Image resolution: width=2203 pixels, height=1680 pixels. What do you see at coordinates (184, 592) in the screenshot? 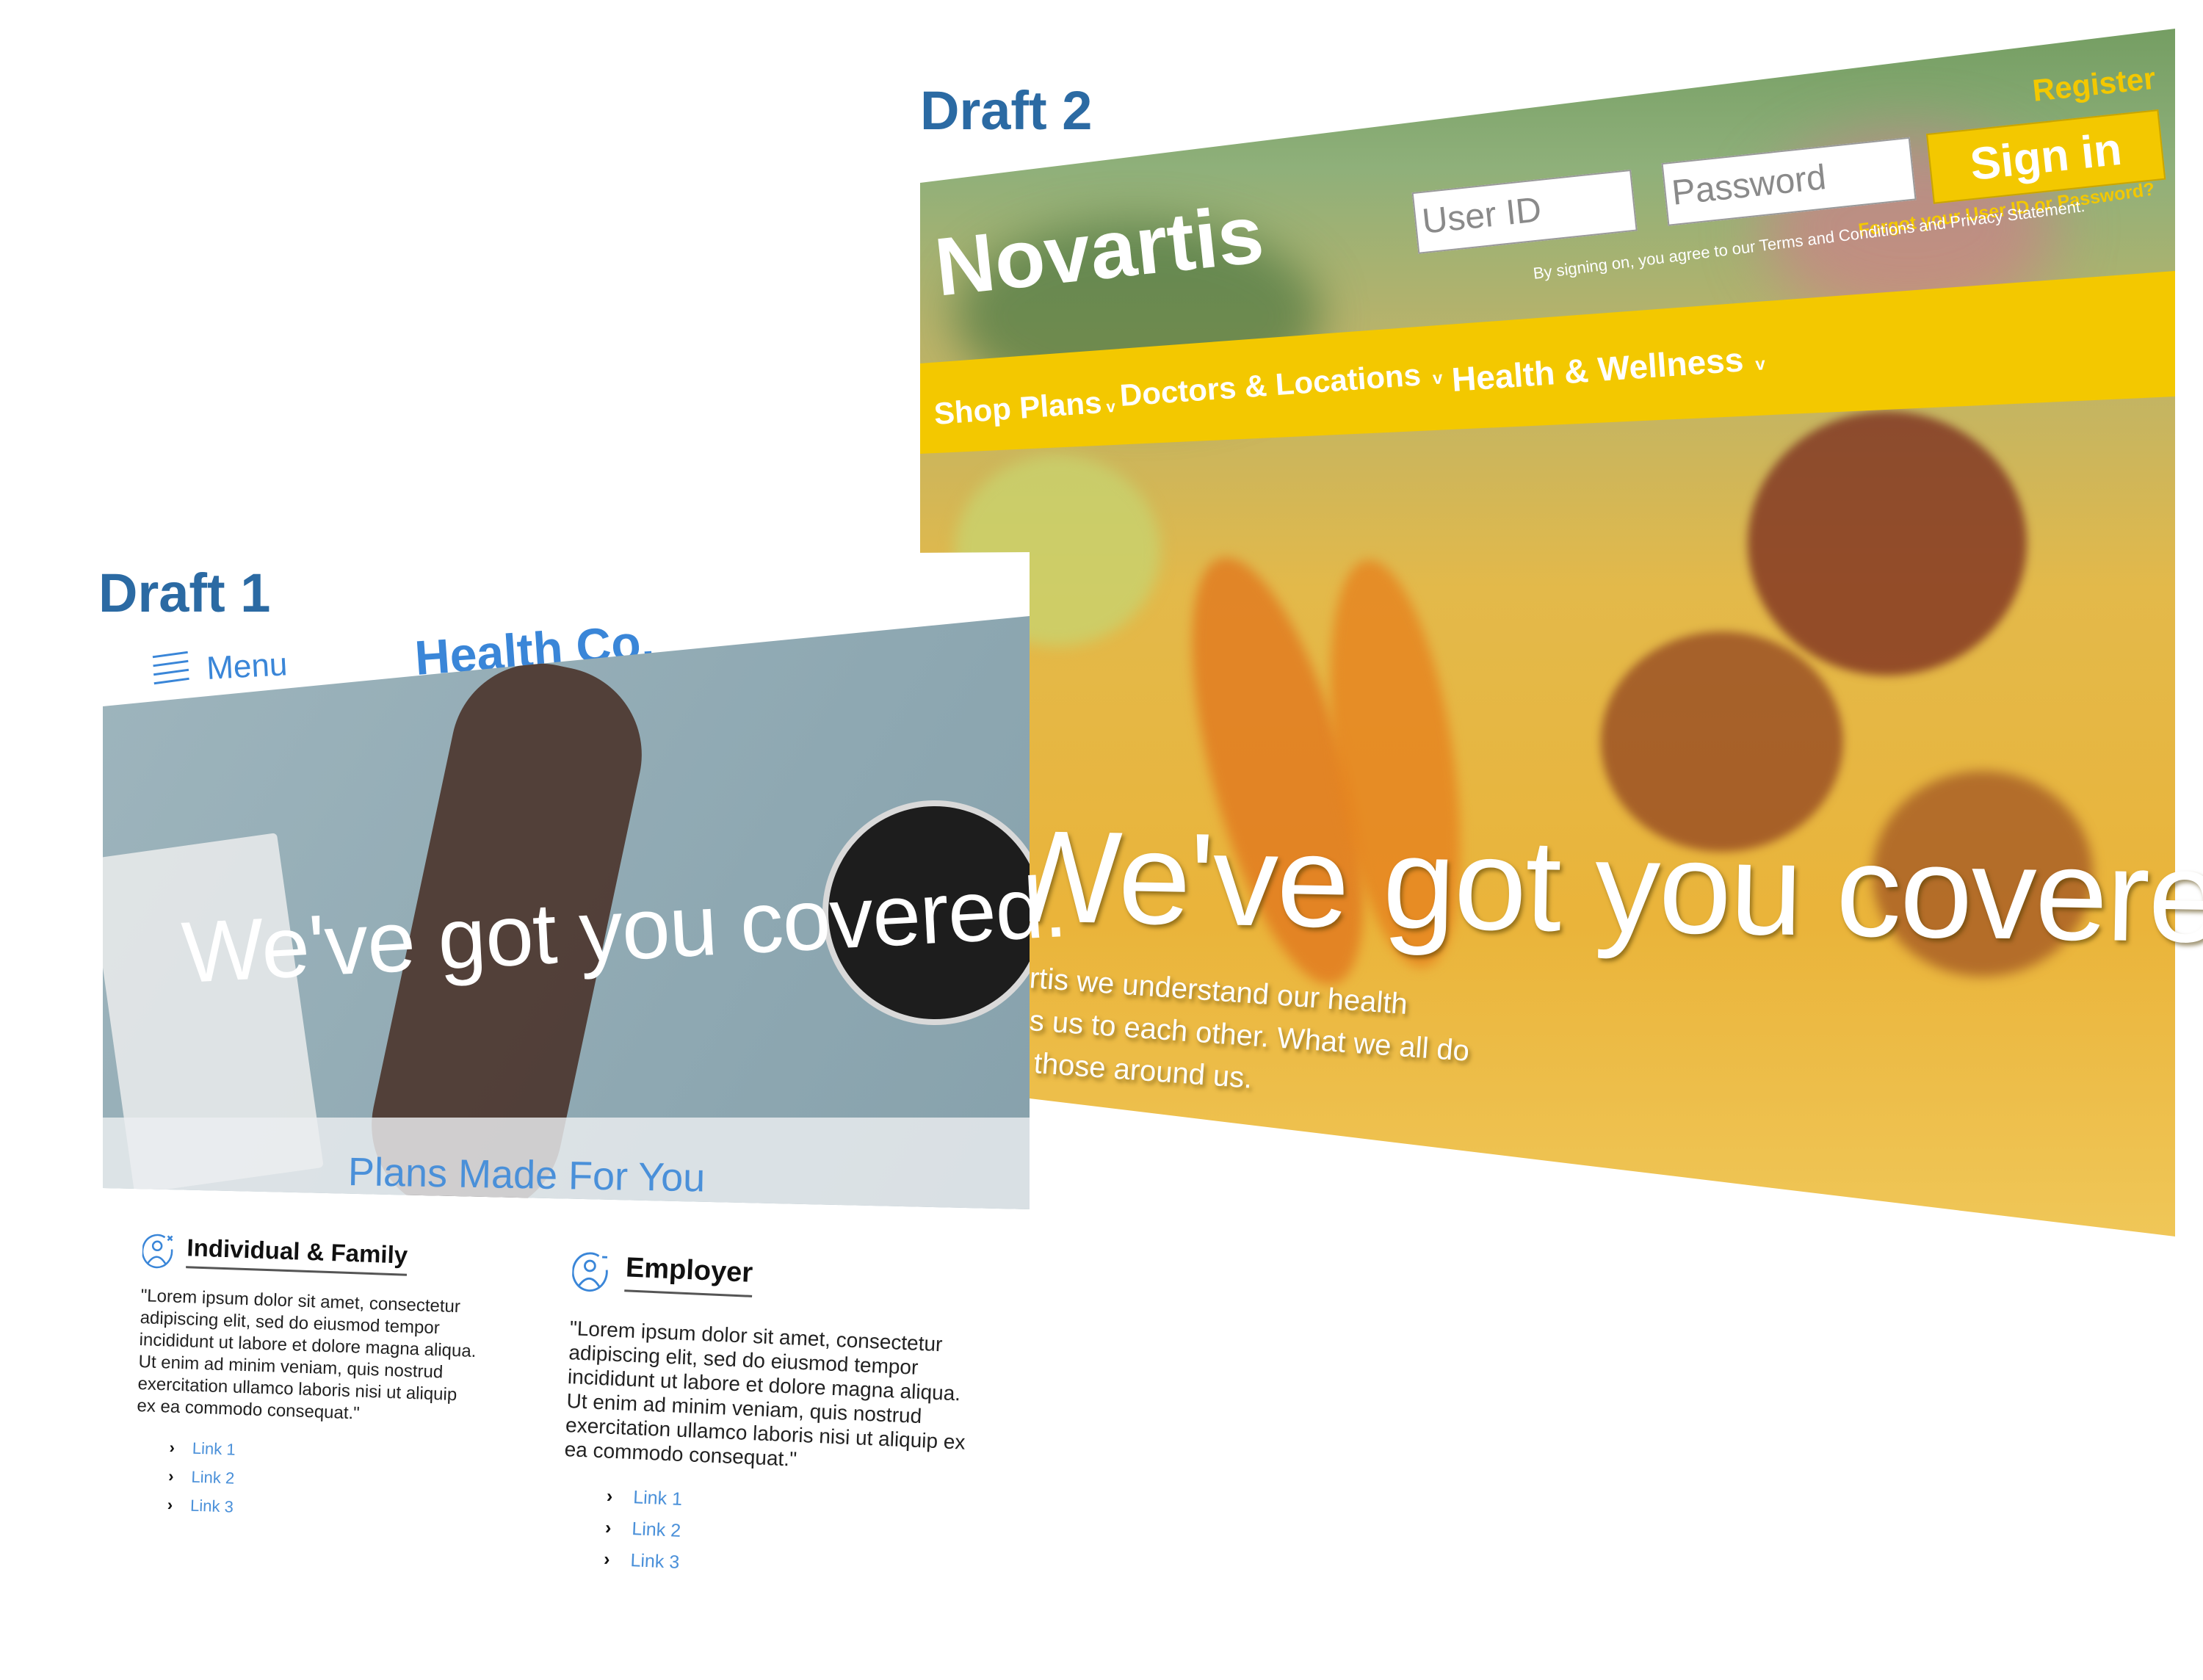
I see `draft-1-label: Draft 1` at bounding box center [184, 592].